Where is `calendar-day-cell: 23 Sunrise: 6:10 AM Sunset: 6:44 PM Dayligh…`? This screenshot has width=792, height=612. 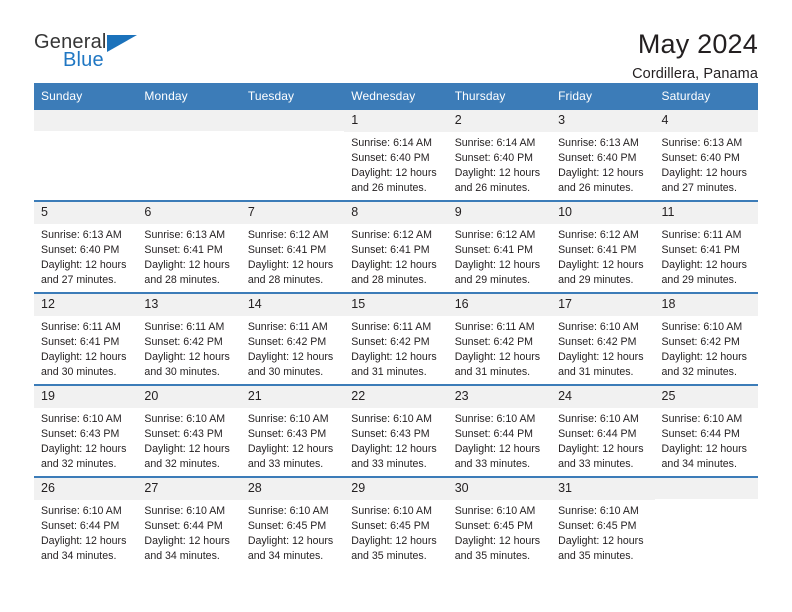
calendar-day-cell: 23 Sunrise: 6:10 AM Sunset: 6:44 PM Dayligh… is located at coordinates (499, 430).